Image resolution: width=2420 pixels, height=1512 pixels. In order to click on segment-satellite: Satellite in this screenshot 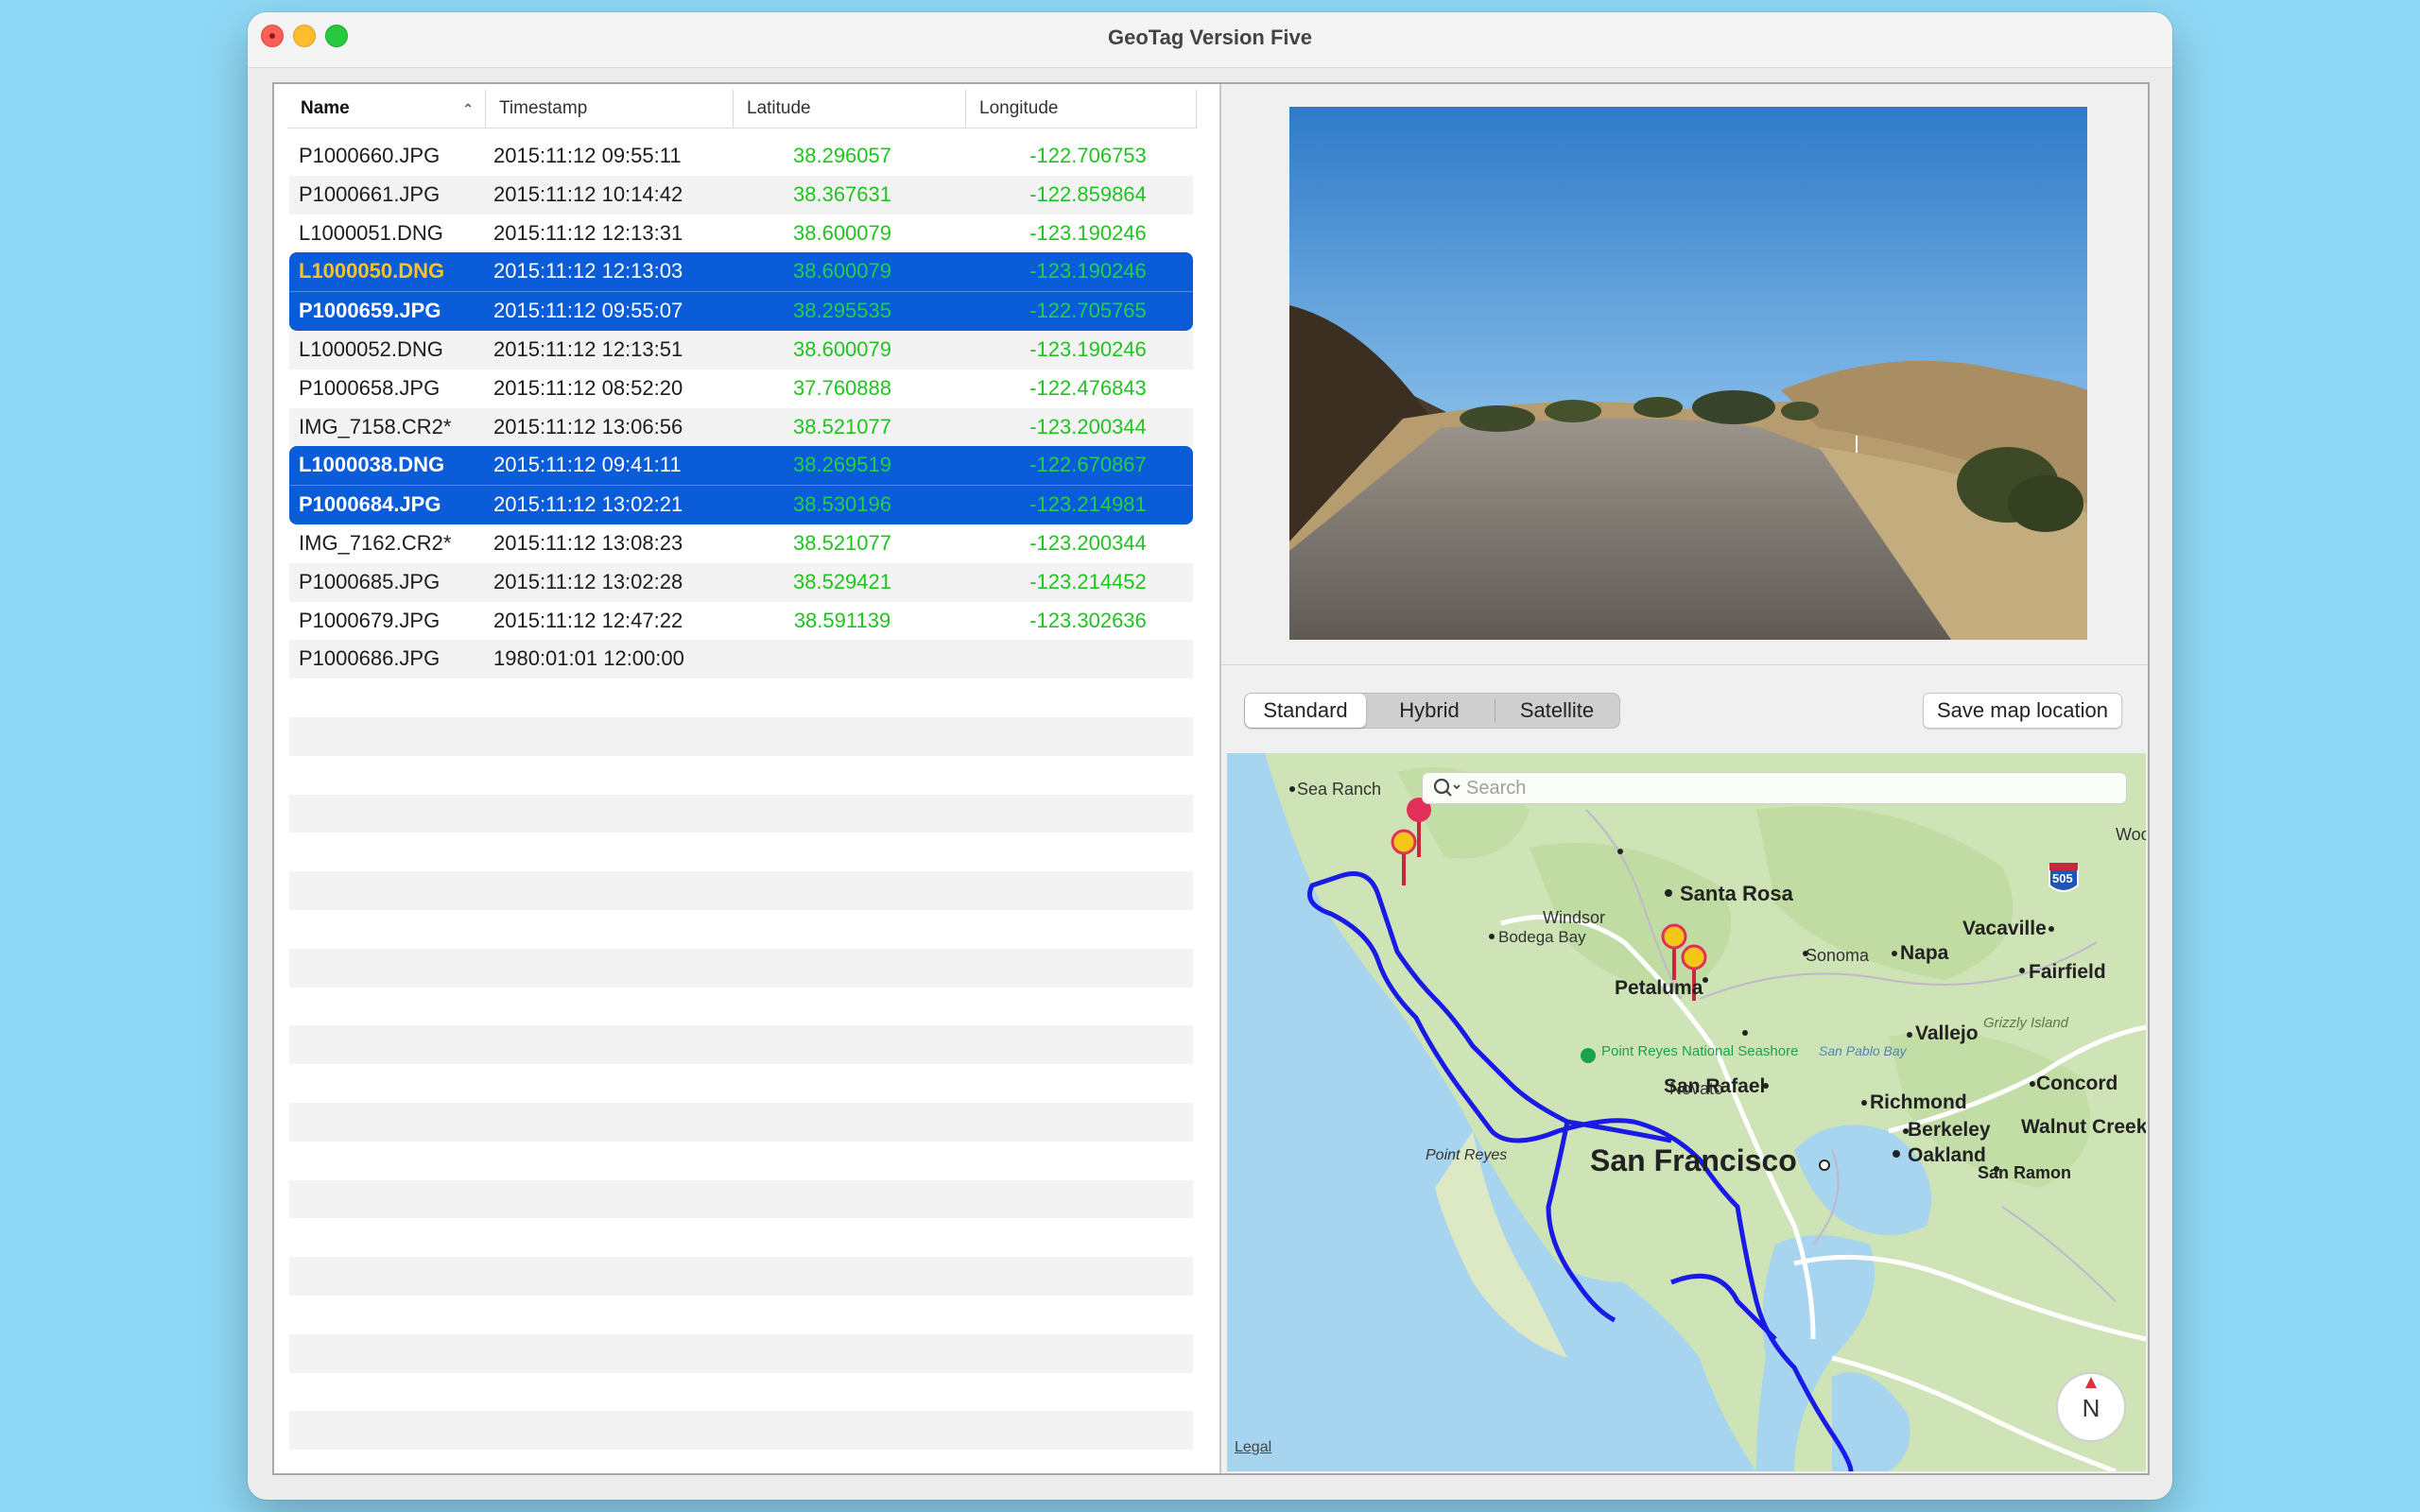, I will do `click(1557, 711)`.